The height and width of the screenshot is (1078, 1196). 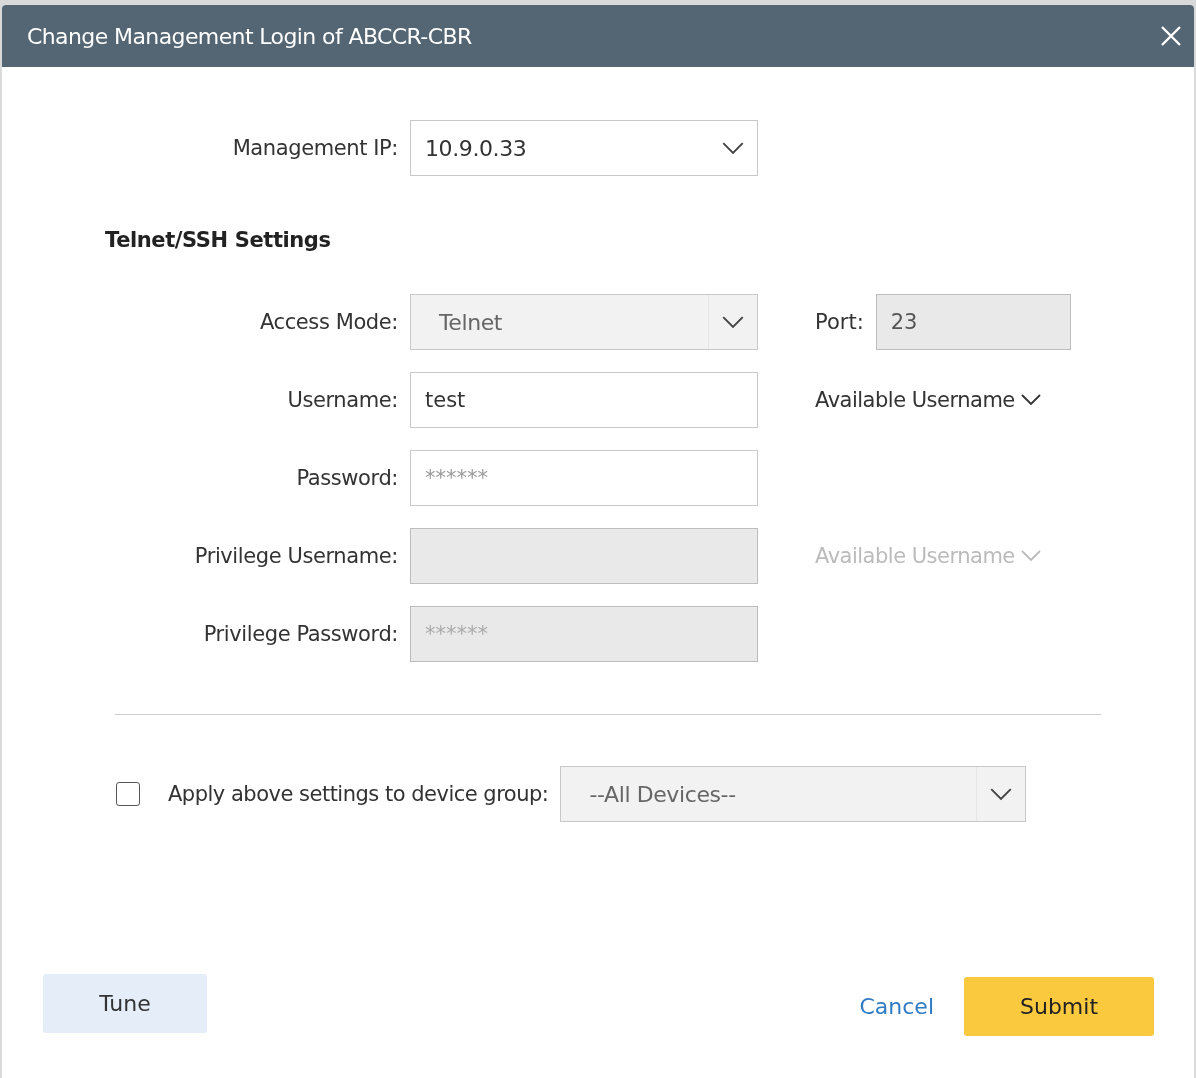 I want to click on text-field: test, so click(x=584, y=400).